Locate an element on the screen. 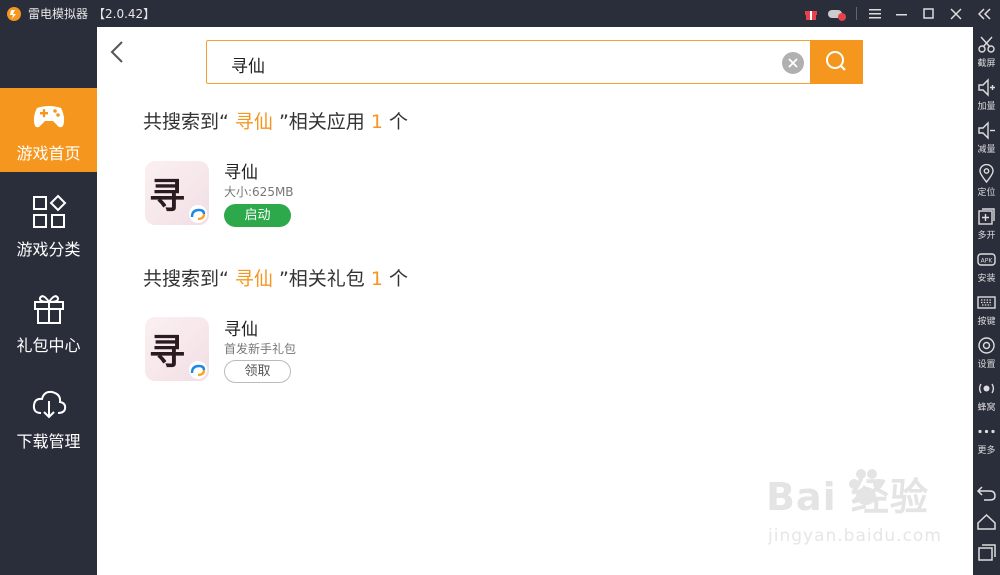 The height and width of the screenshot is (575, 1000). install-apk-button: APK 安装 is located at coordinates (986, 266).